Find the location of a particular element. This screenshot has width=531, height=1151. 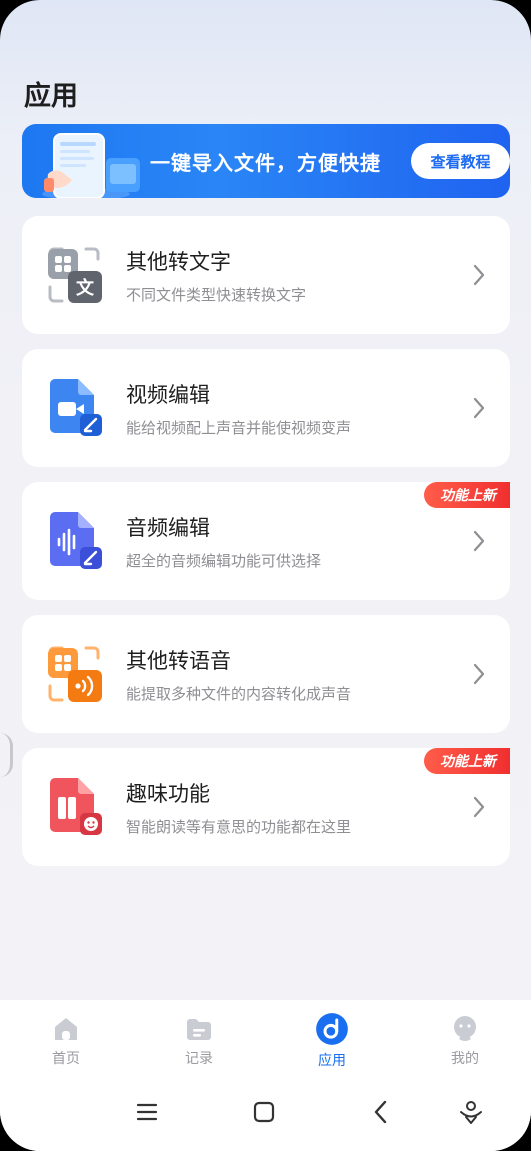

banner-text: 一键导入文件，方便快捷 is located at coordinates (265, 163).